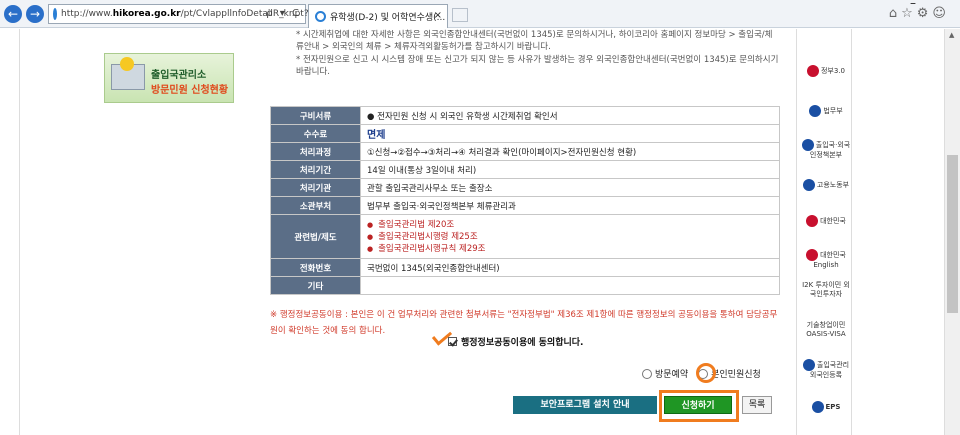 The width and height of the screenshot is (960, 435). What do you see at coordinates (315, 169) in the screenshot?
I see `row-label: 처리기간` at bounding box center [315, 169].